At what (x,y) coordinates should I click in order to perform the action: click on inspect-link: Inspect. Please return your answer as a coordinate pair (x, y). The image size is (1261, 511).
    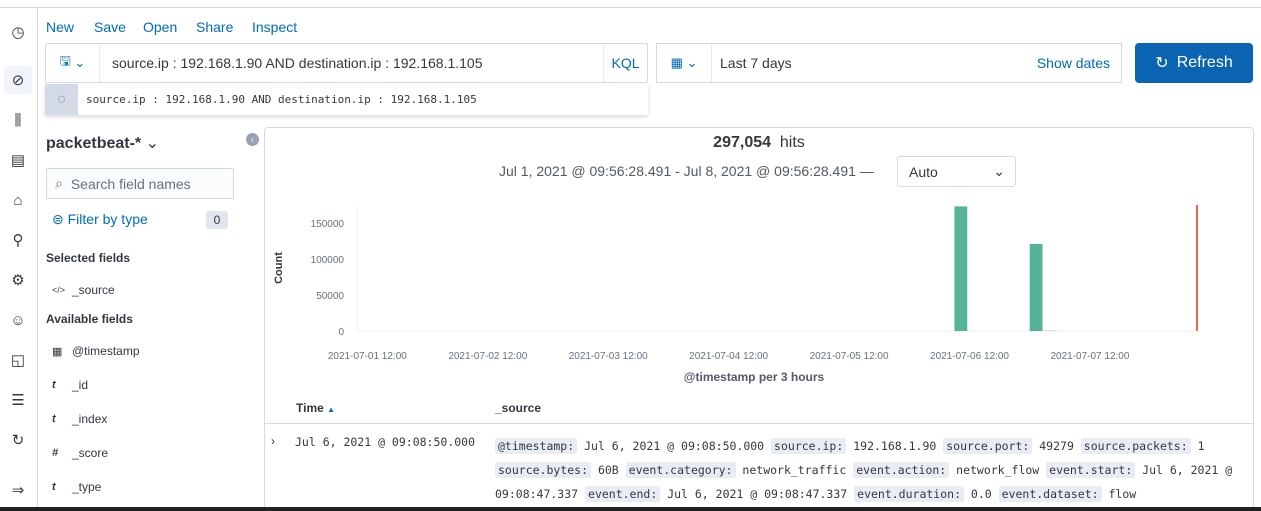
    Looking at the image, I should click on (274, 27).